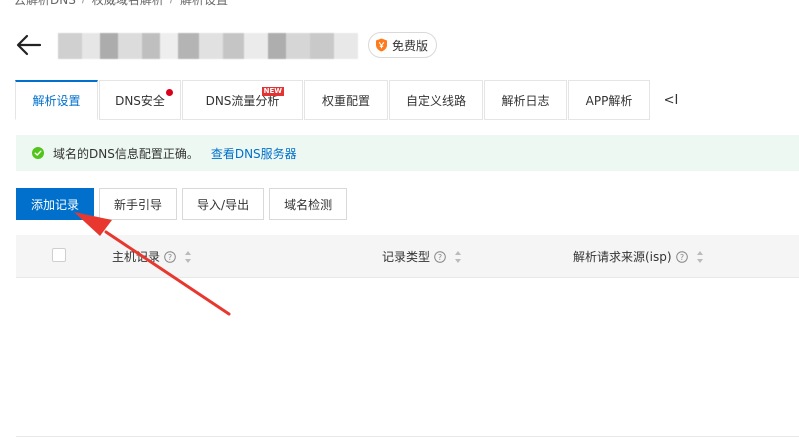  Describe the element at coordinates (55, 204) in the screenshot. I see `add-record-button: 添加记录` at that location.